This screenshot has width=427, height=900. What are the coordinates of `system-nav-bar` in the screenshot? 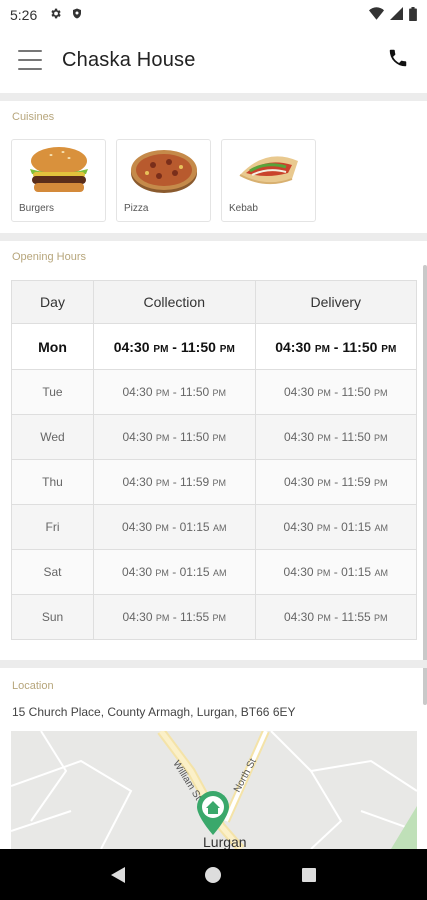 It's located at (213, 874).